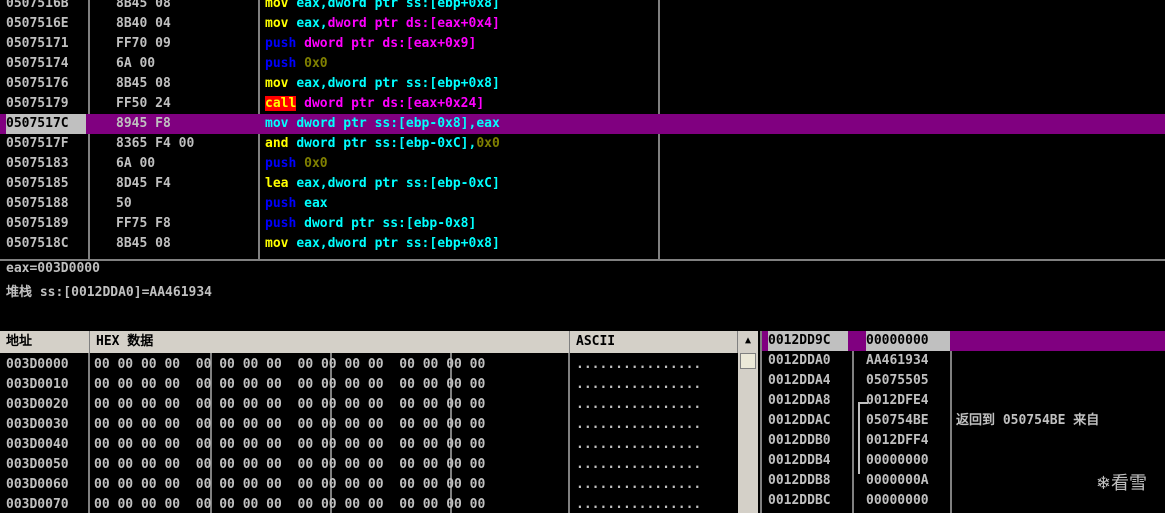 This screenshot has width=1165, height=513. I want to click on instruction-token: and, so click(281, 143).